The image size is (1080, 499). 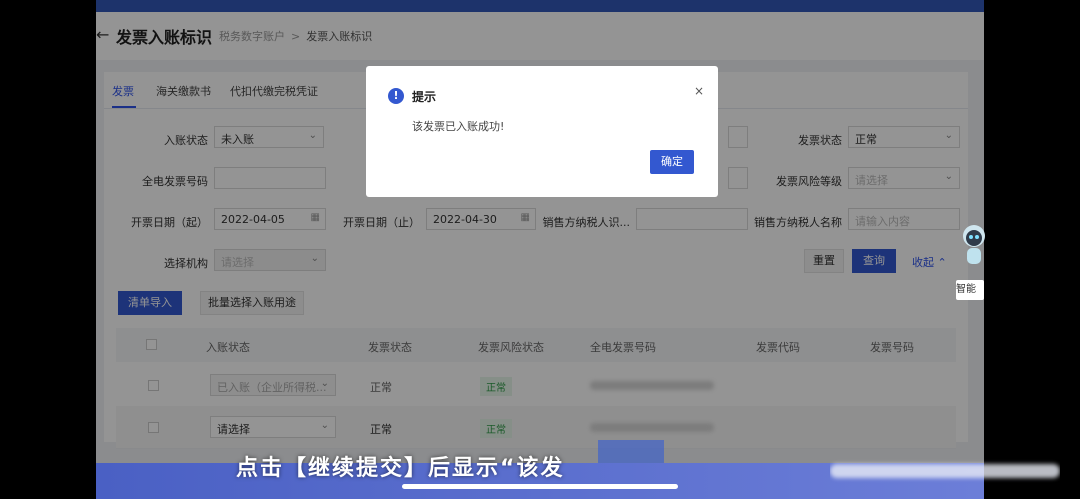 What do you see at coordinates (458, 126) in the screenshot?
I see `dialog-message: 该发票已入账成功!` at bounding box center [458, 126].